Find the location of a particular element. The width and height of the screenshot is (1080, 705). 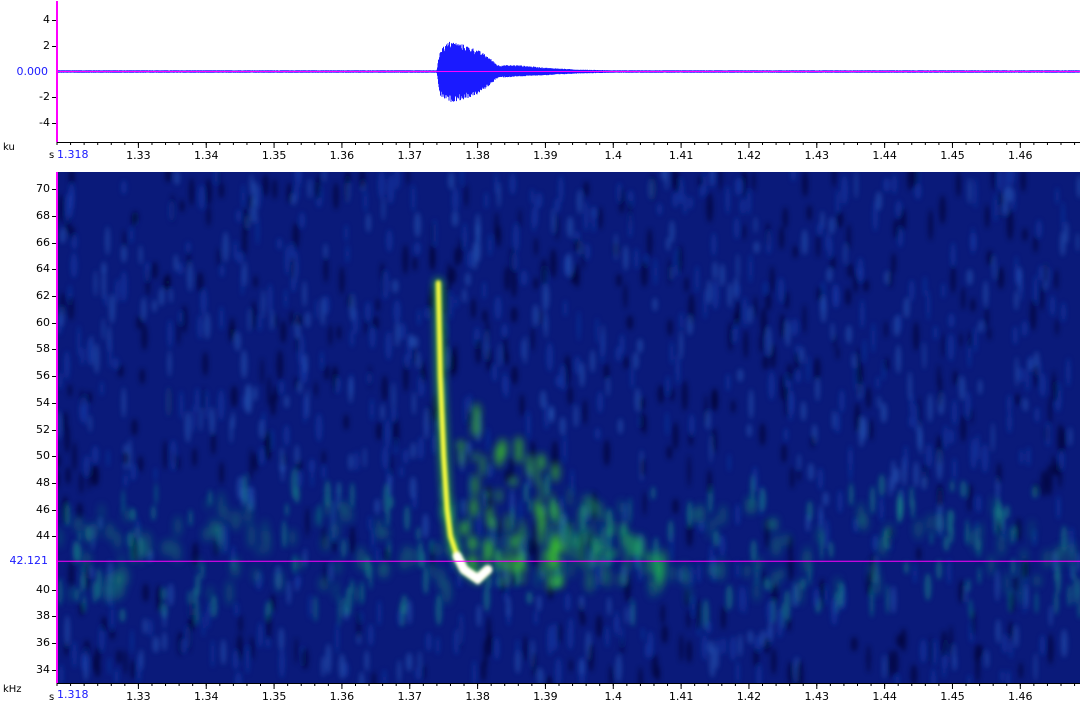

spectrogram-cursor-value: 42.121 is located at coordinates (24, 560).